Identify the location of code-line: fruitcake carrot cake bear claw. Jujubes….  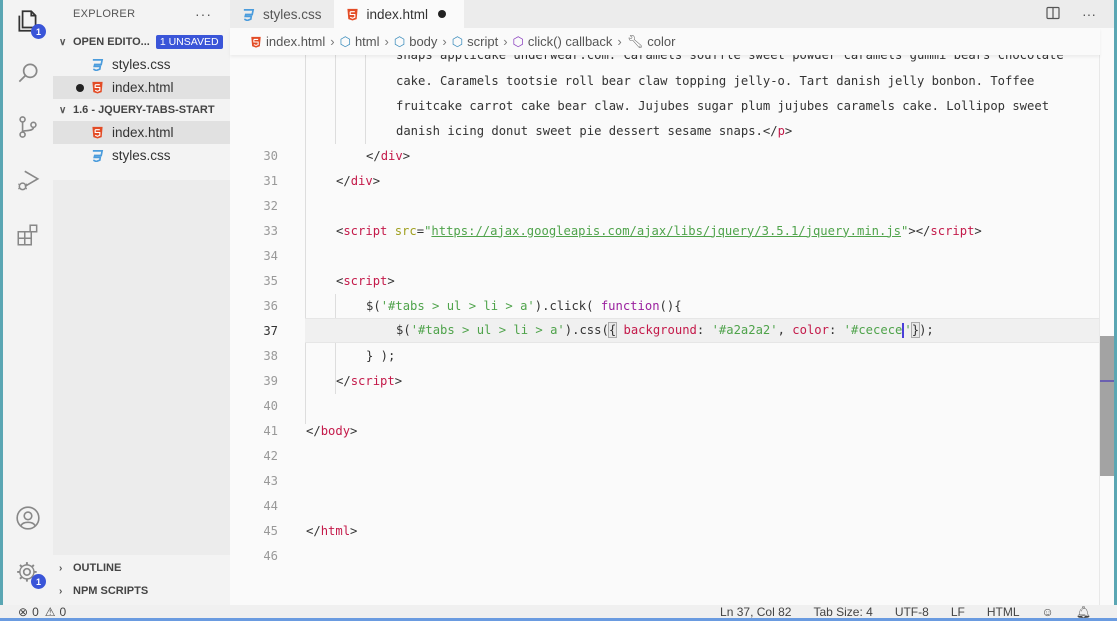
(665, 105).